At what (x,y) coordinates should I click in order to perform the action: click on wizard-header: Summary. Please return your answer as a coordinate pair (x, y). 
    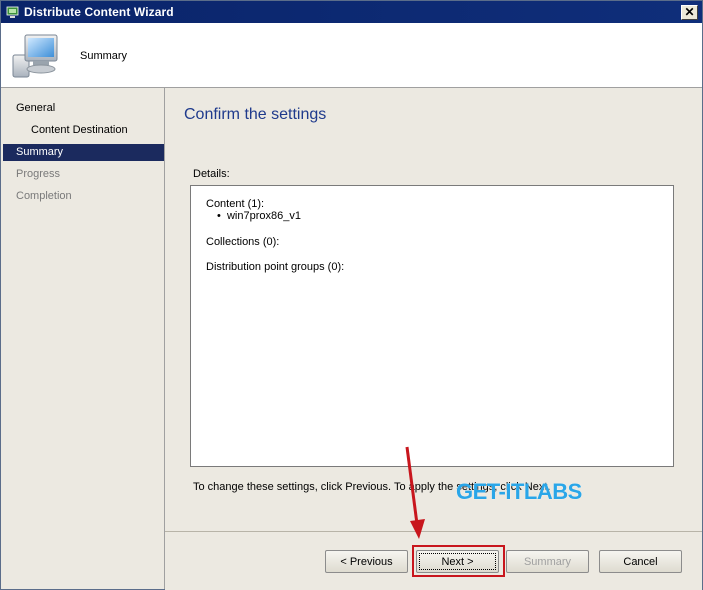
    Looking at the image, I should click on (351, 55).